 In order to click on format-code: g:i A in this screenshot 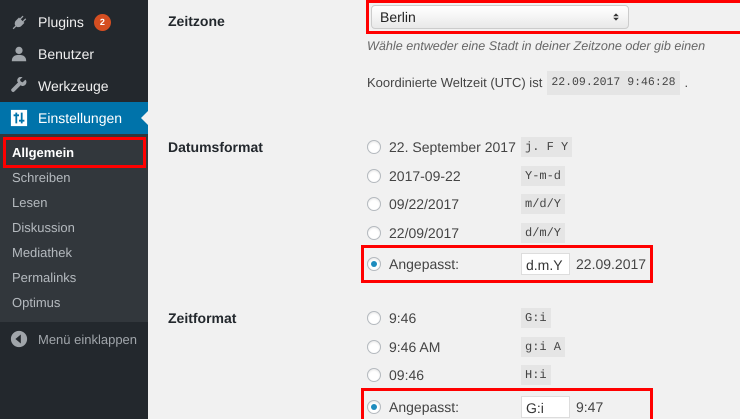, I will do `click(543, 346)`.